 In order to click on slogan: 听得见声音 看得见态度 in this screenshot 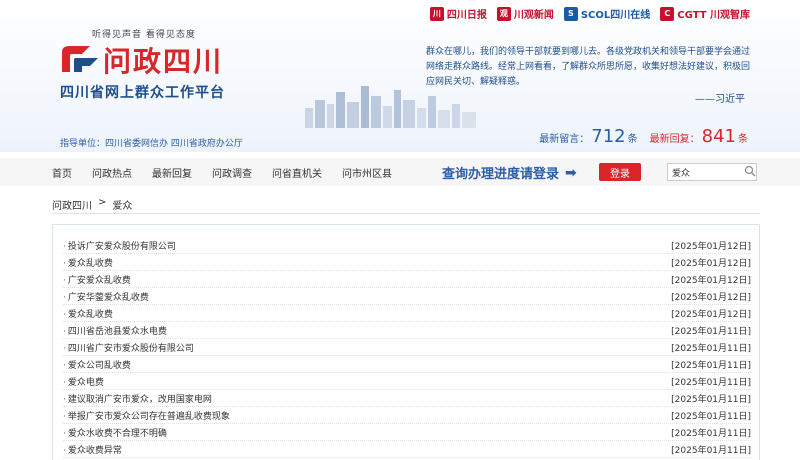, I will do `click(144, 35)`.